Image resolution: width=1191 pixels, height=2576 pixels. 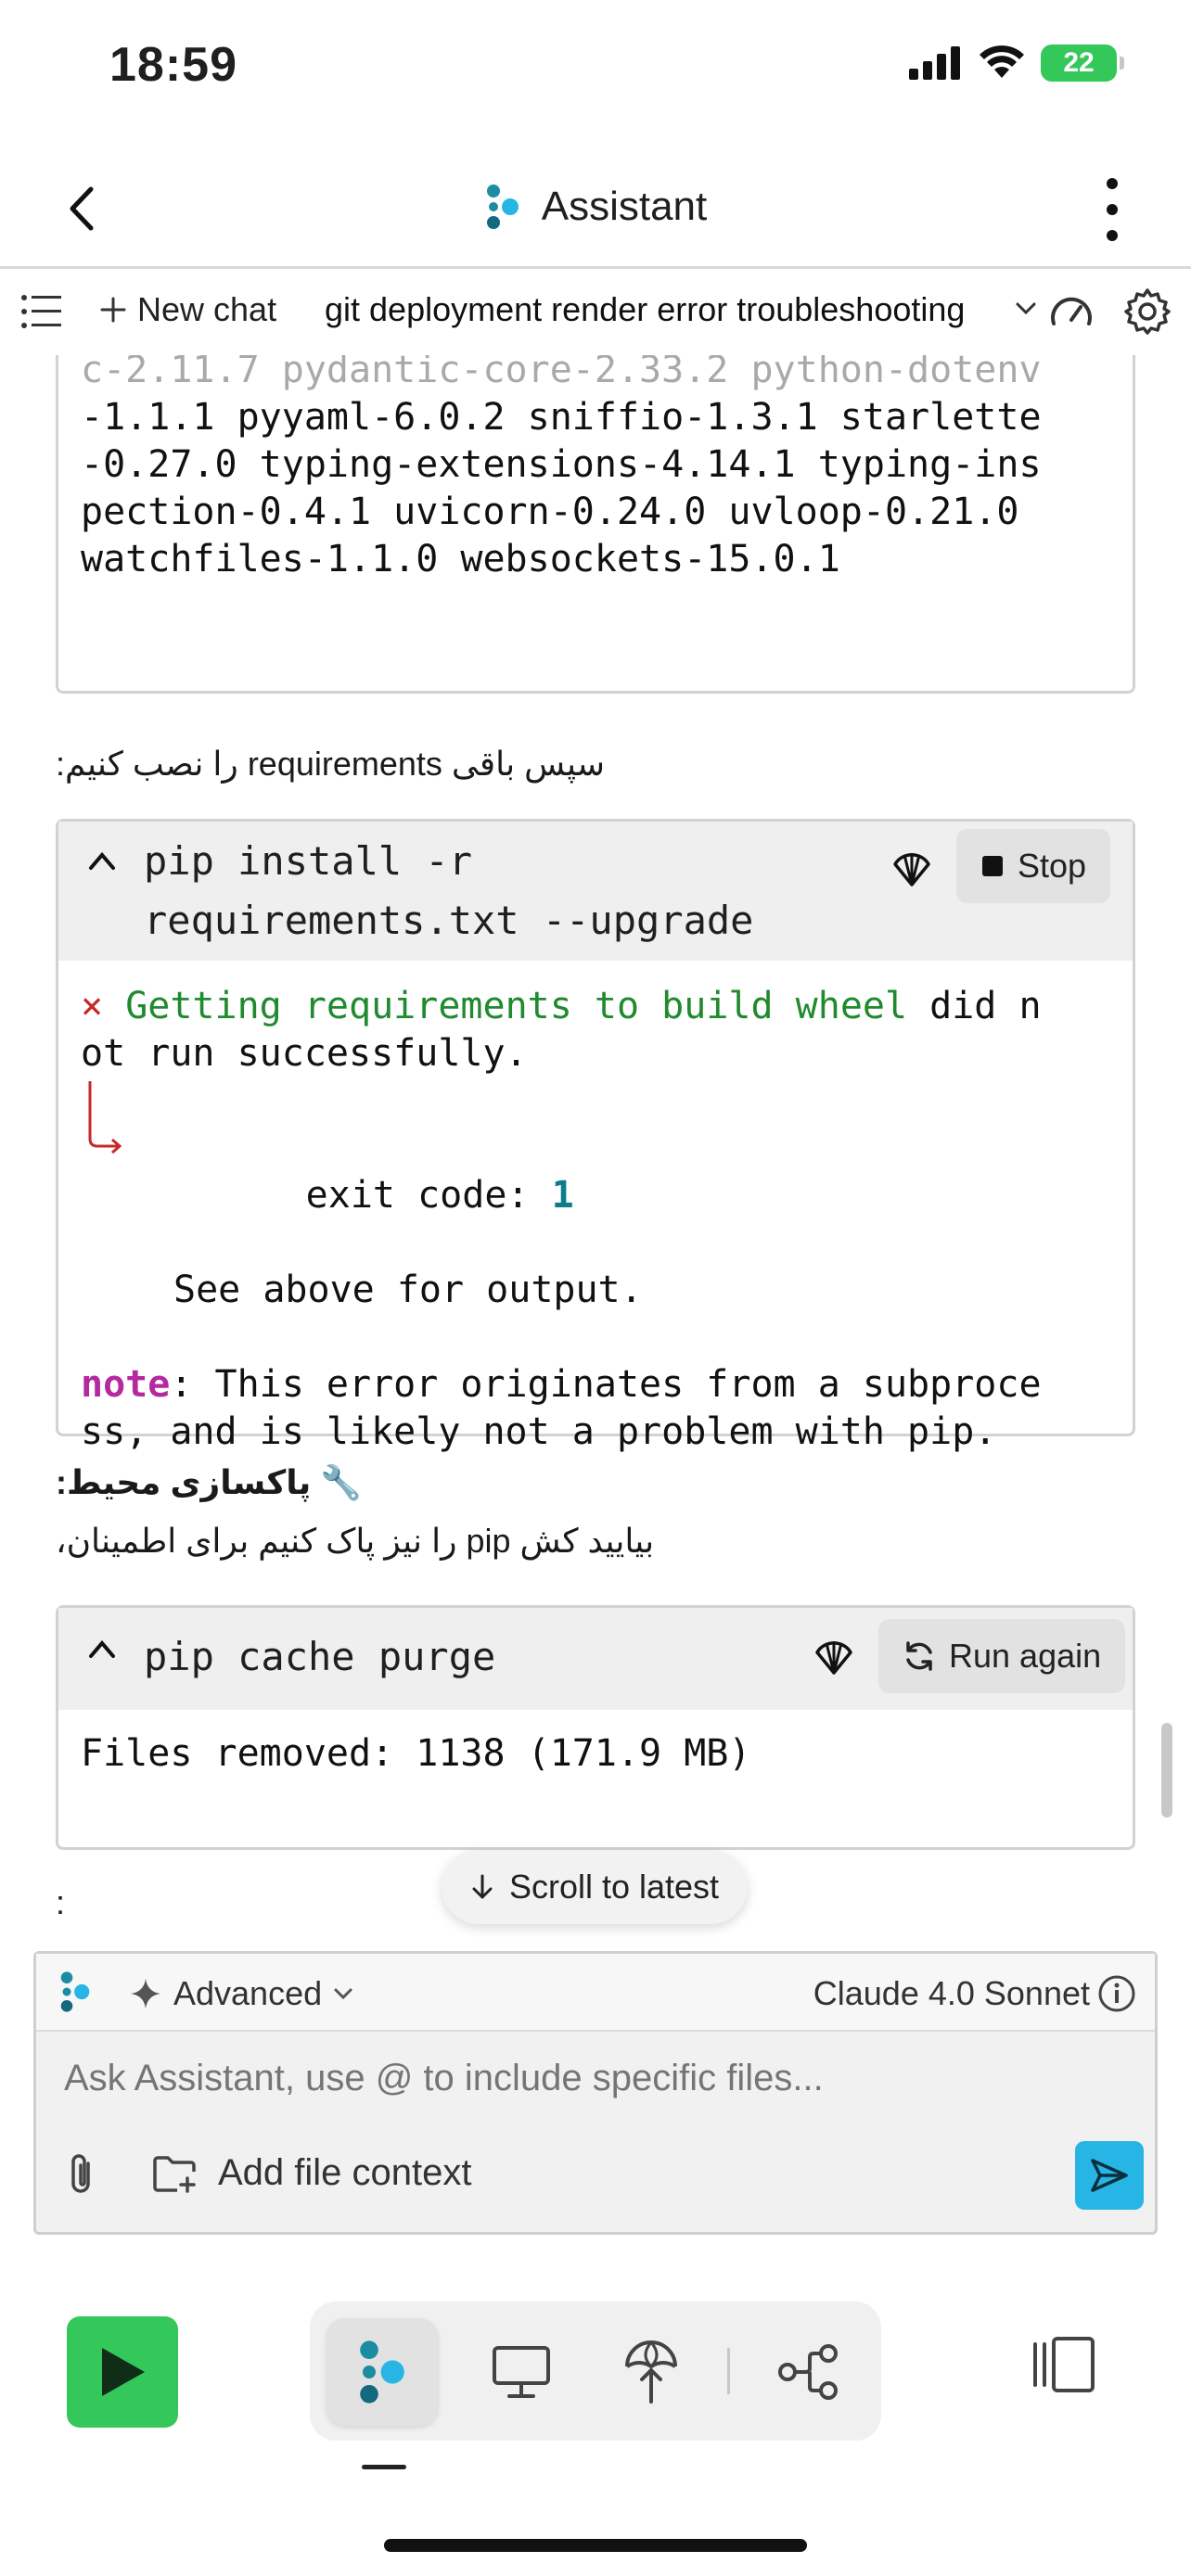 What do you see at coordinates (384, 2467) in the screenshot?
I see `active-tab-indicator` at bounding box center [384, 2467].